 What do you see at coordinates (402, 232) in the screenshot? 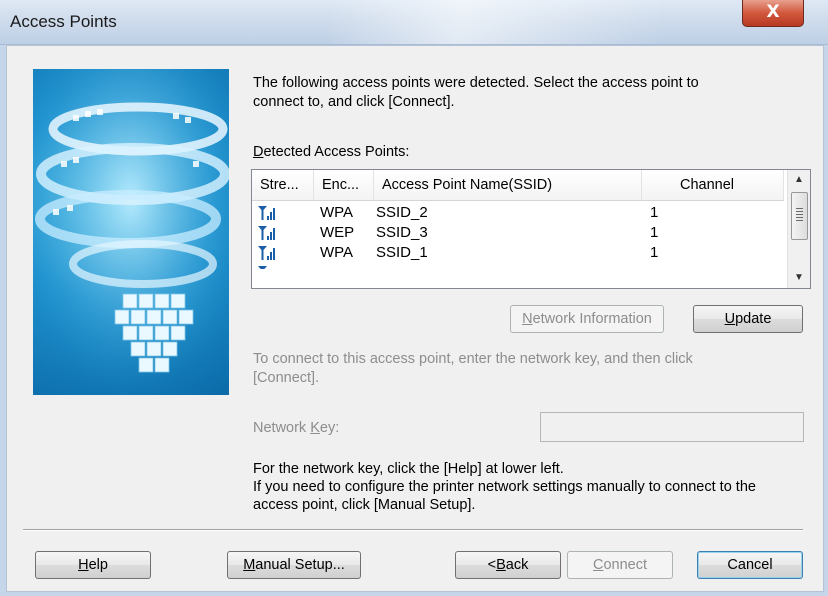
I see `row-ssid: SSID_3` at bounding box center [402, 232].